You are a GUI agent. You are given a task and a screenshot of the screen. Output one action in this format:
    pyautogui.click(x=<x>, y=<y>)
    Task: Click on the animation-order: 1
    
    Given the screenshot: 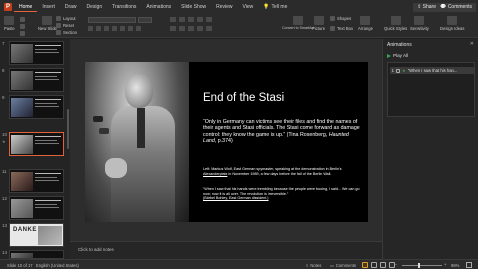 What is the action you would take?
    pyautogui.click(x=392, y=70)
    